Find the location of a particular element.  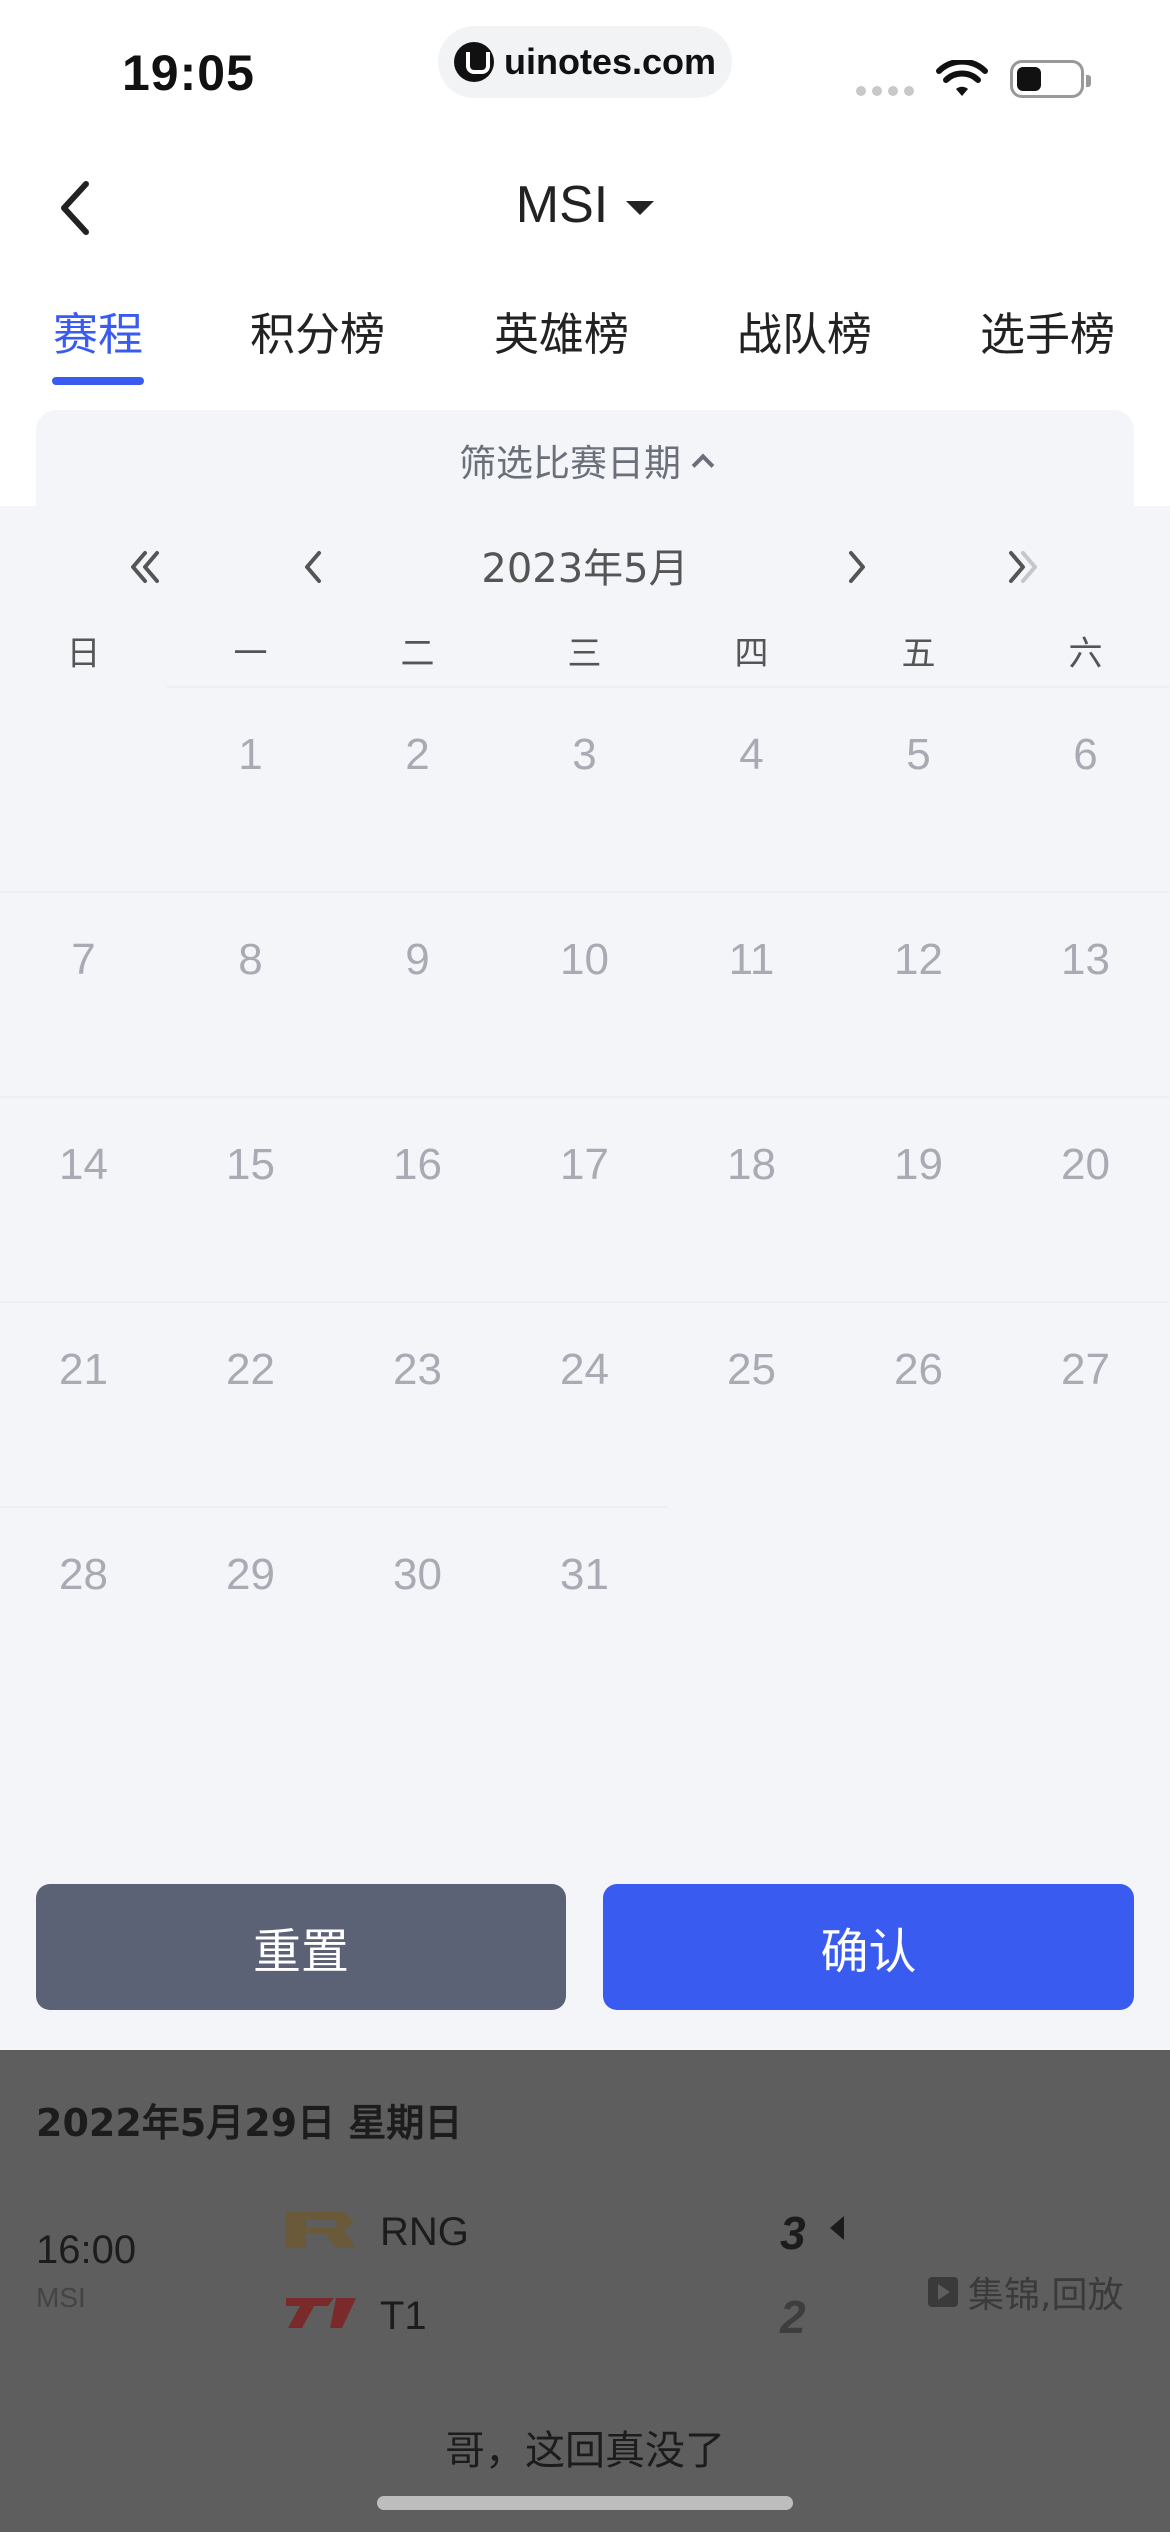

tab-bar: 赛程 积分榜 英雄榜 战队榜 选手榜 is located at coordinates (585, 343).